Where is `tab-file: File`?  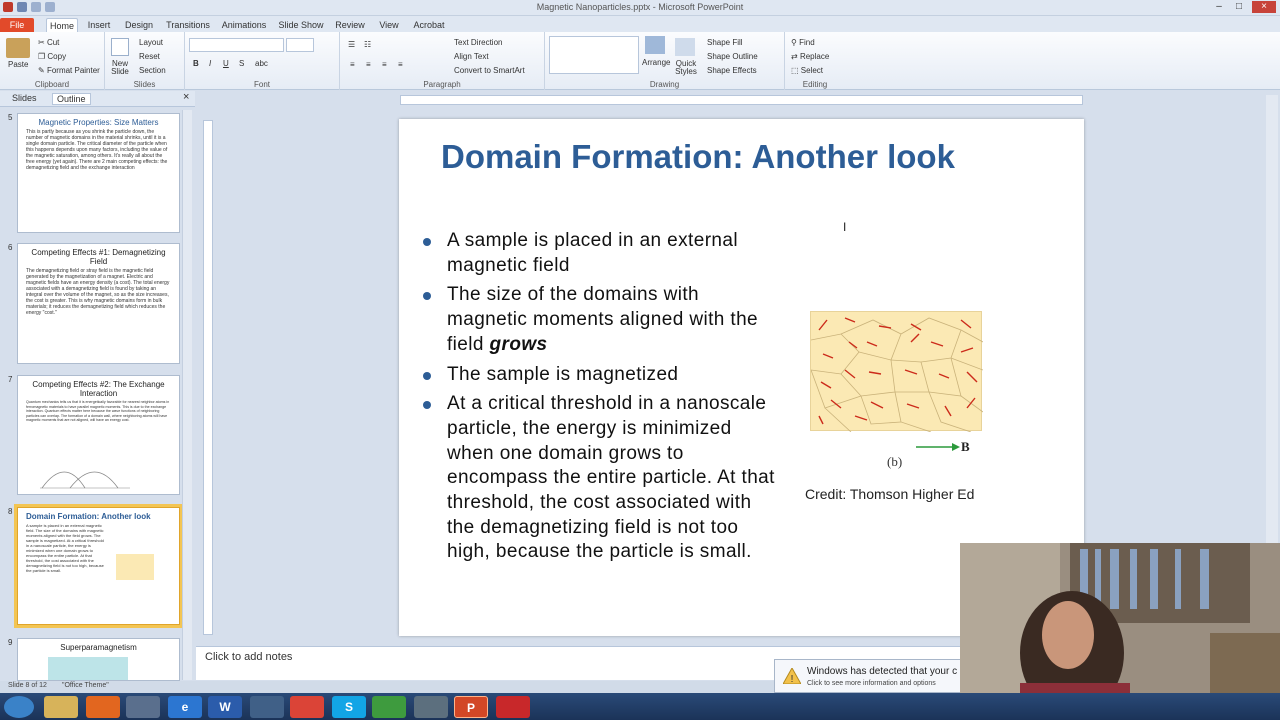 tab-file: File is located at coordinates (17, 25).